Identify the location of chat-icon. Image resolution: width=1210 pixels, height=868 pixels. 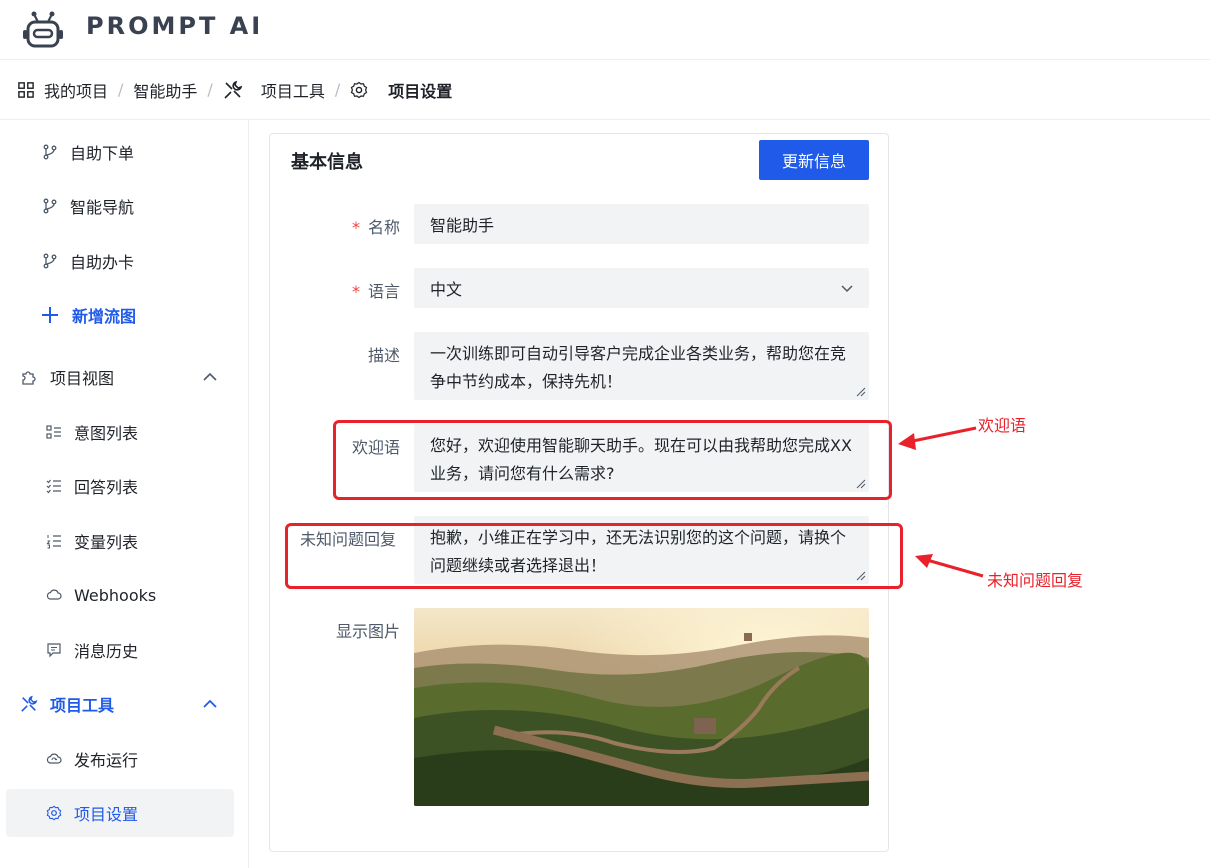
(54, 650).